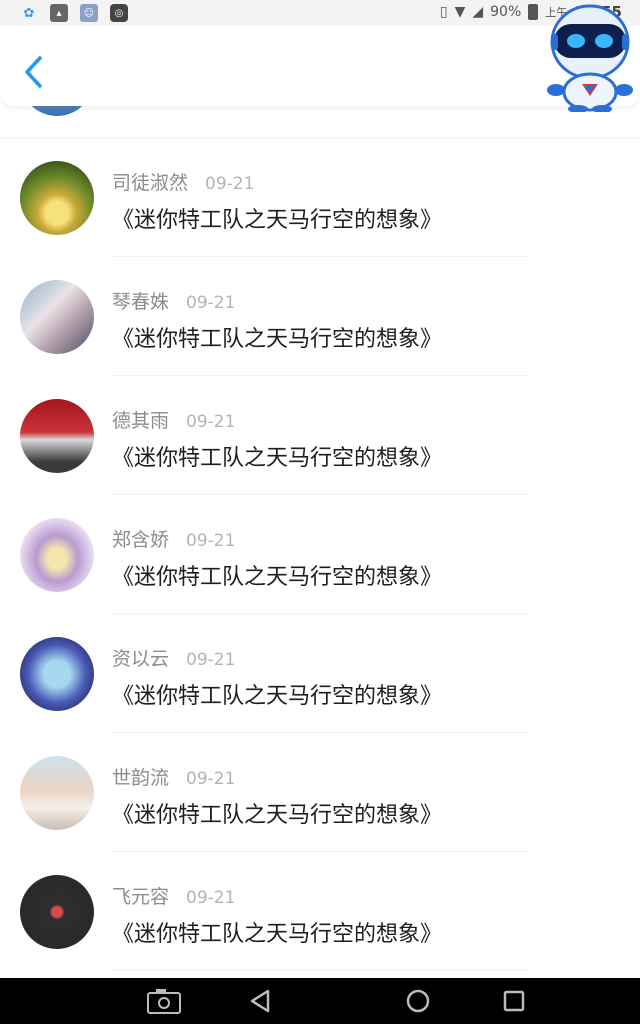 The height and width of the screenshot is (1024, 640). Describe the element at coordinates (321, 970) in the screenshot. I see `divider` at that location.